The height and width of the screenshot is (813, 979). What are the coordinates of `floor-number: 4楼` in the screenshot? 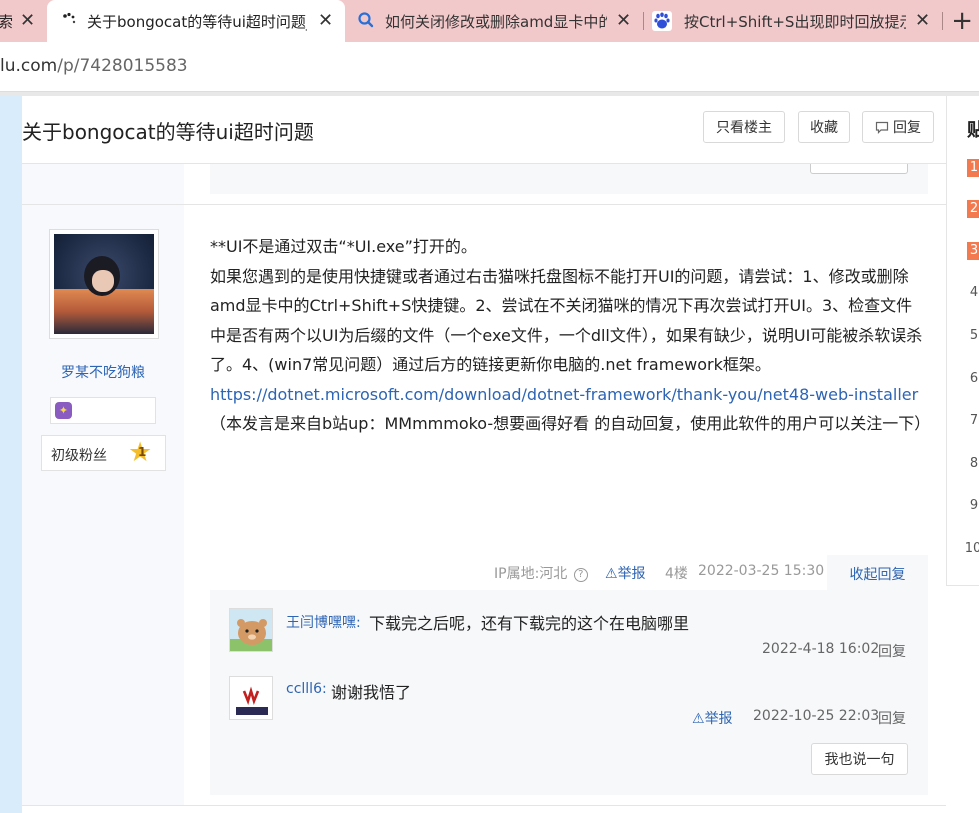 It's located at (676, 574).